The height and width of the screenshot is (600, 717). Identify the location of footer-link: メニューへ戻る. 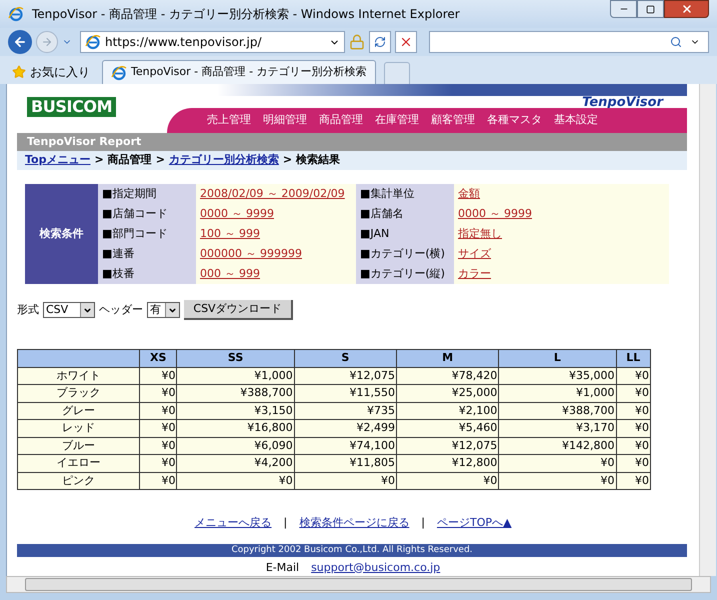
(233, 523).